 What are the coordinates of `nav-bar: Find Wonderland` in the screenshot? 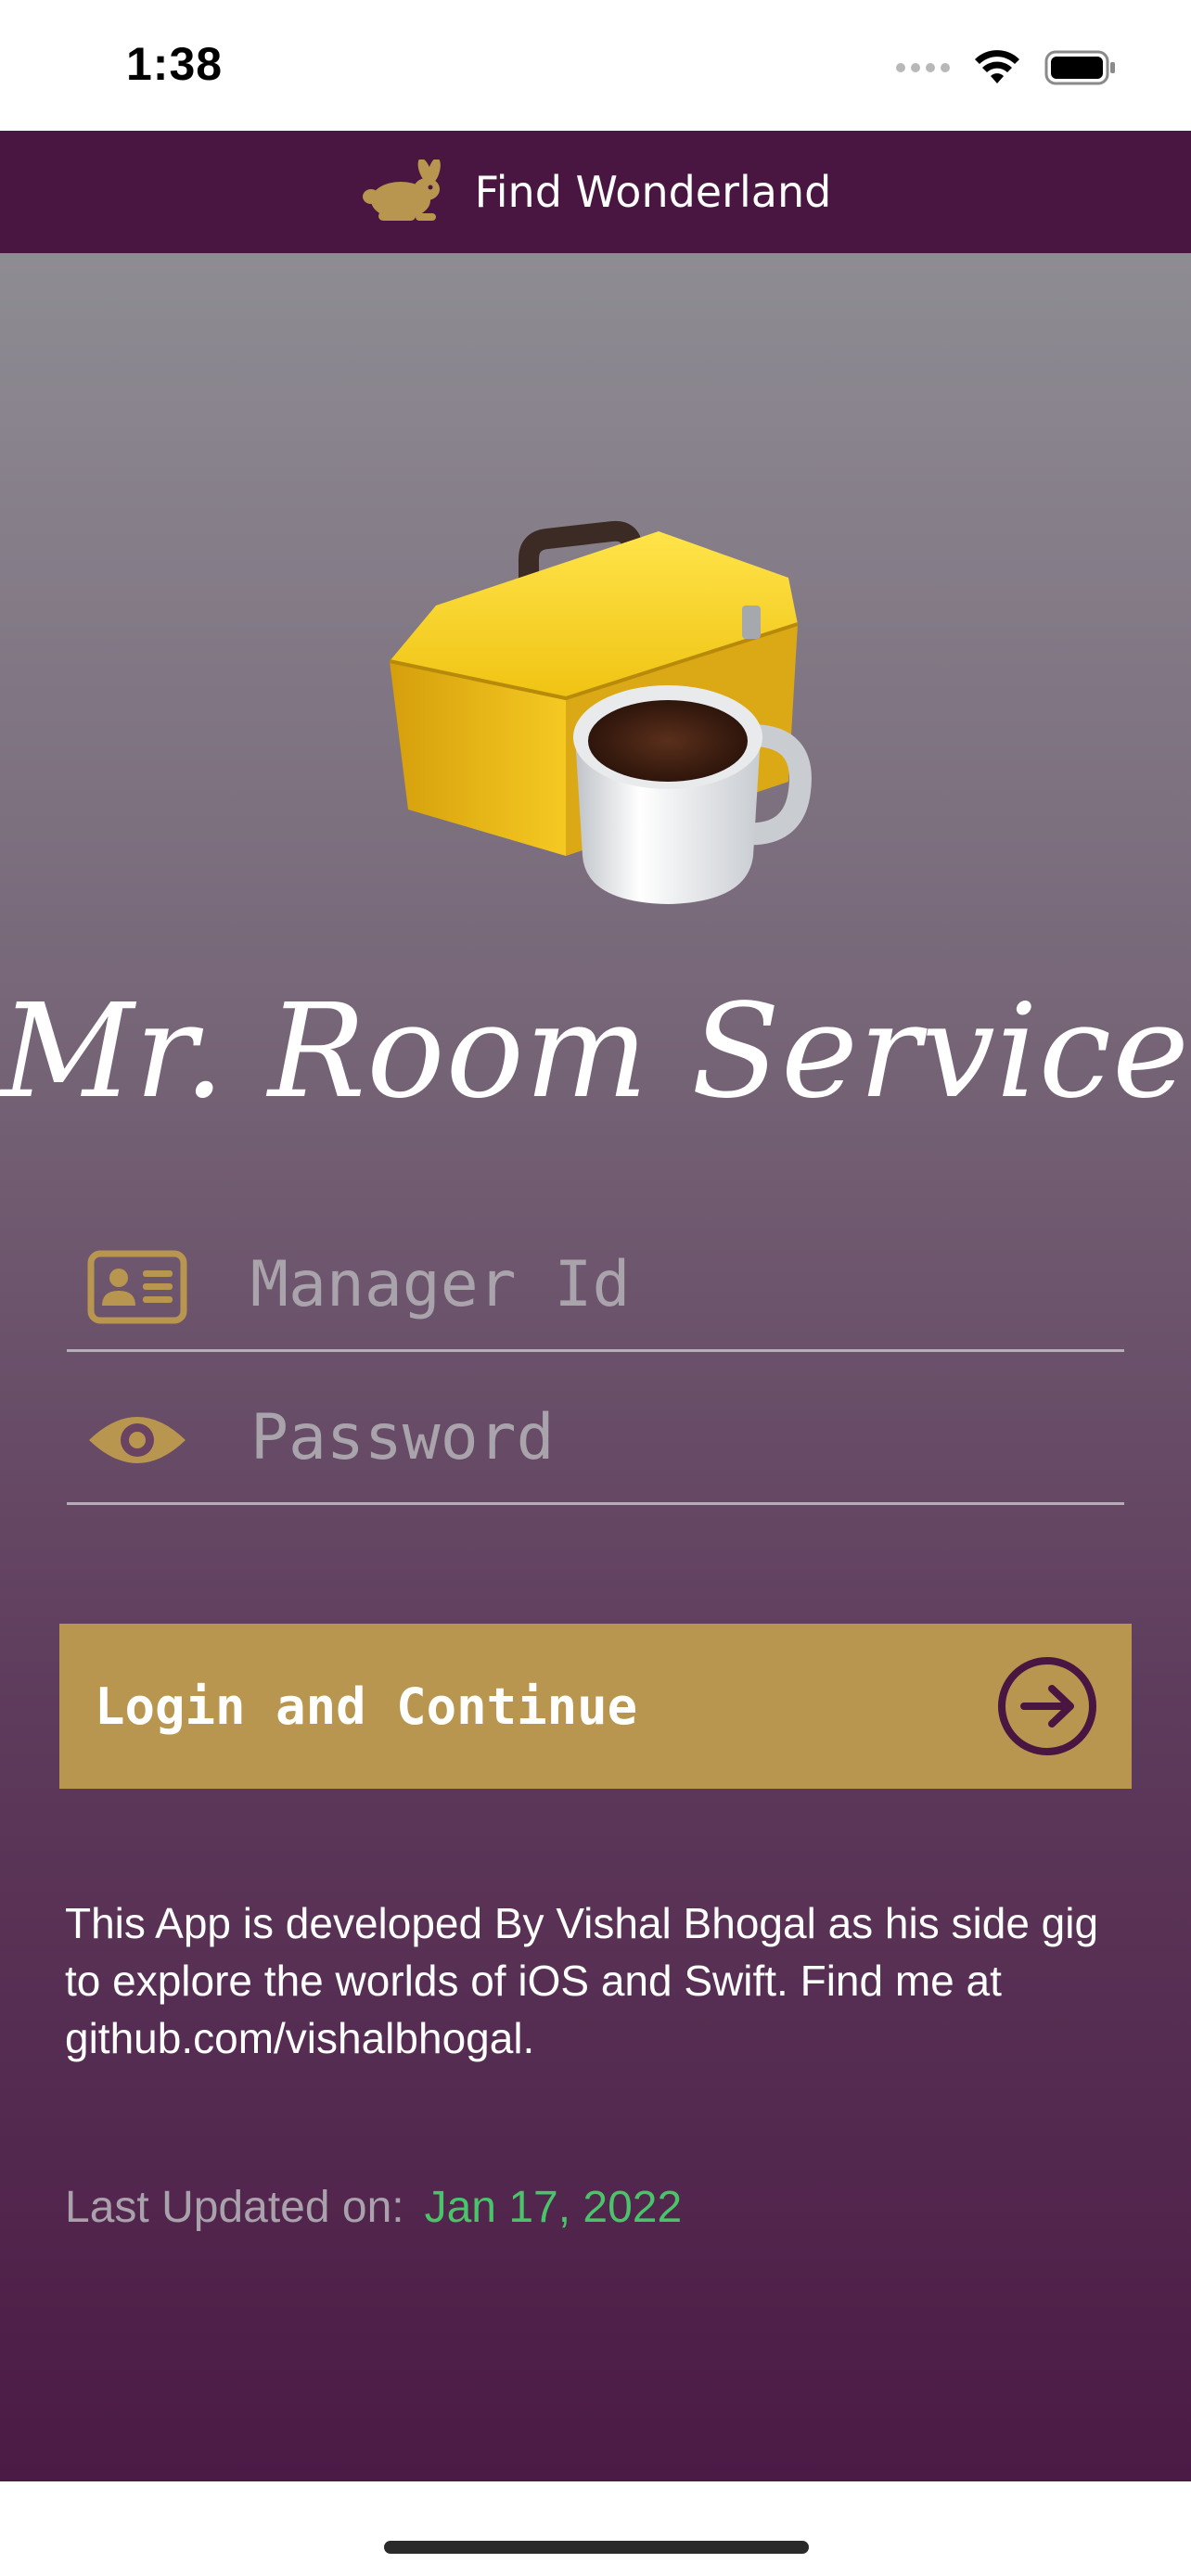 It's located at (595, 192).